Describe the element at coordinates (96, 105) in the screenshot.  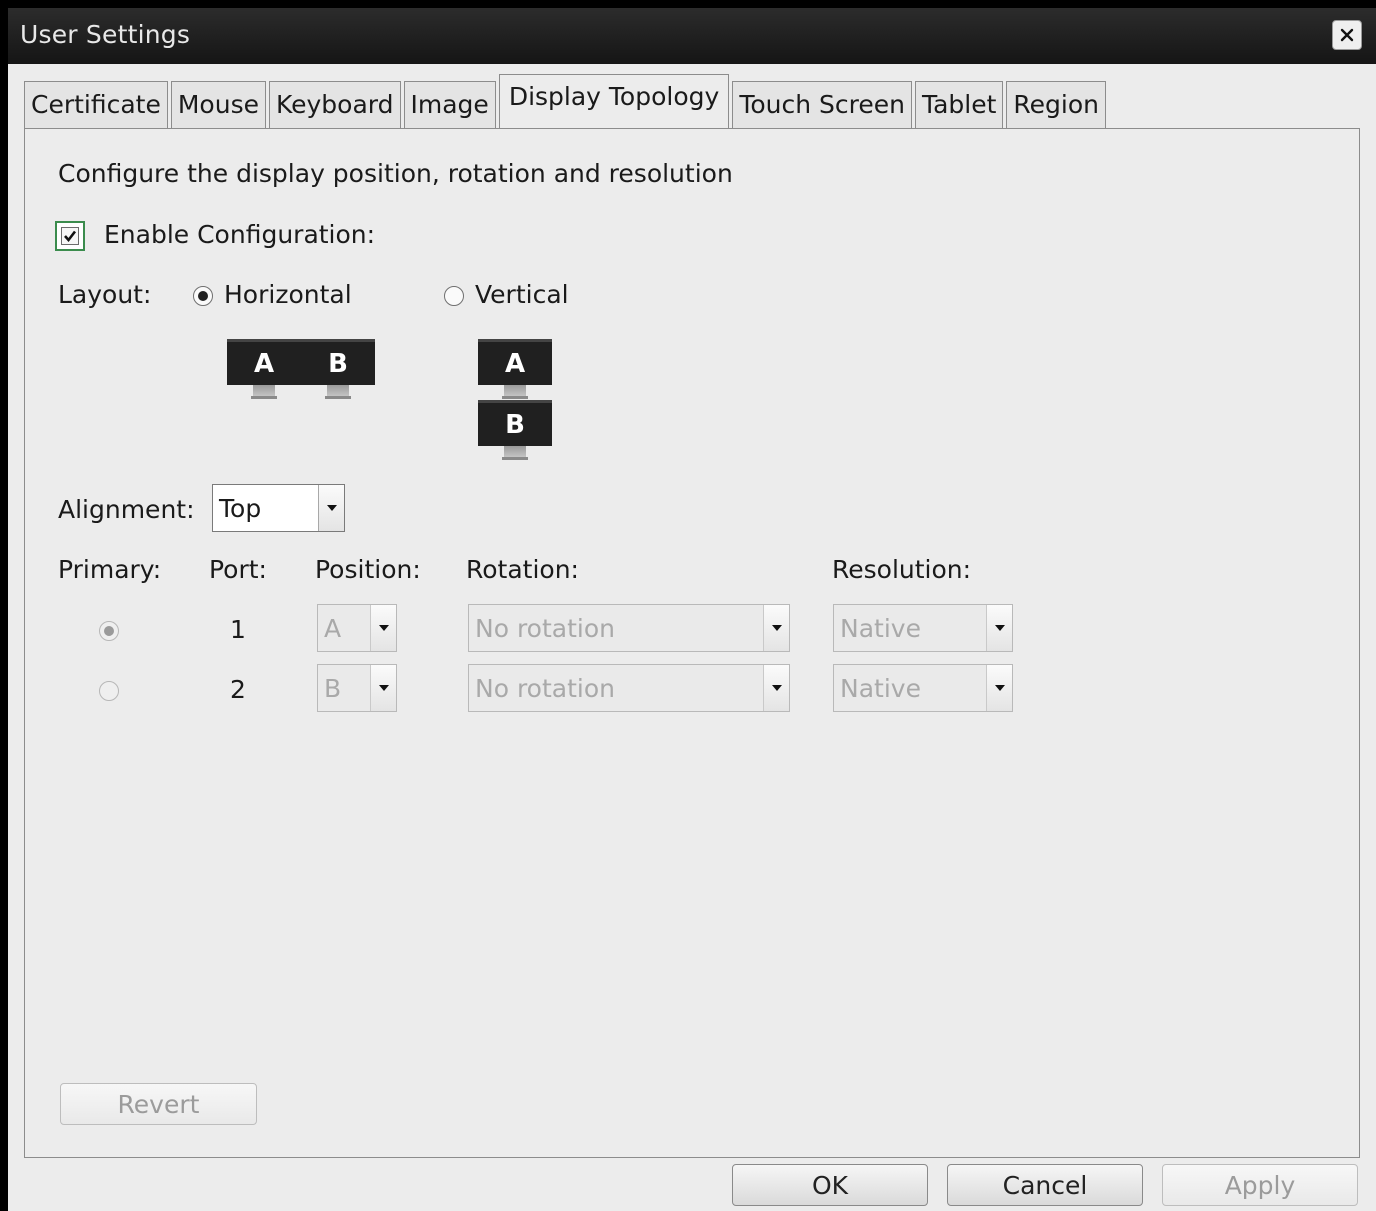
I see `tab-certificate: Certificate` at that location.